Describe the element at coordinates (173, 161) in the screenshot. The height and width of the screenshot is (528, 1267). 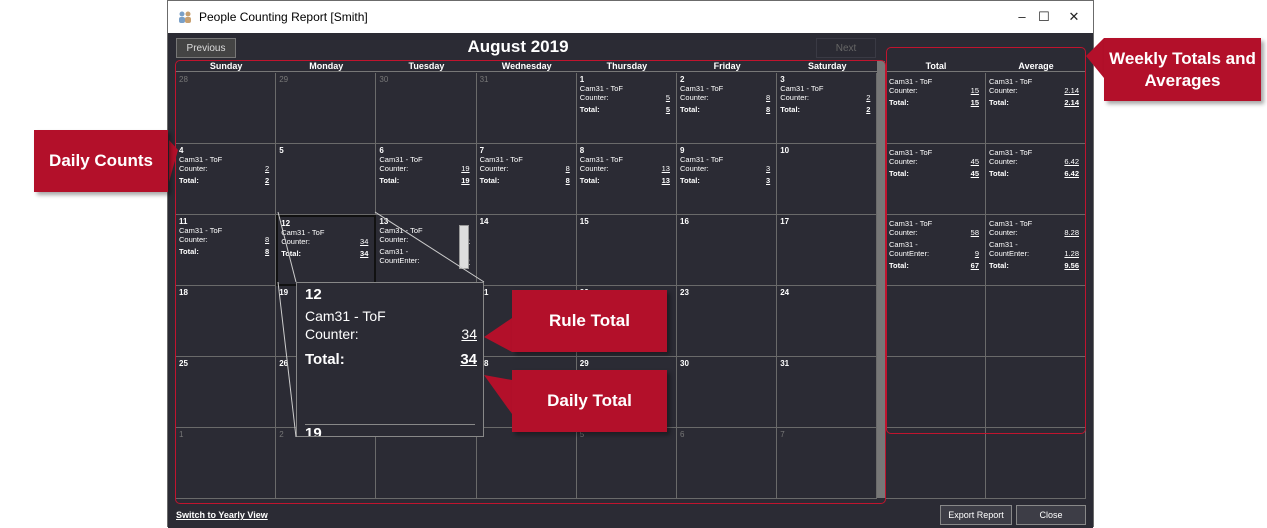
I see `daily-counts-pointer` at that location.